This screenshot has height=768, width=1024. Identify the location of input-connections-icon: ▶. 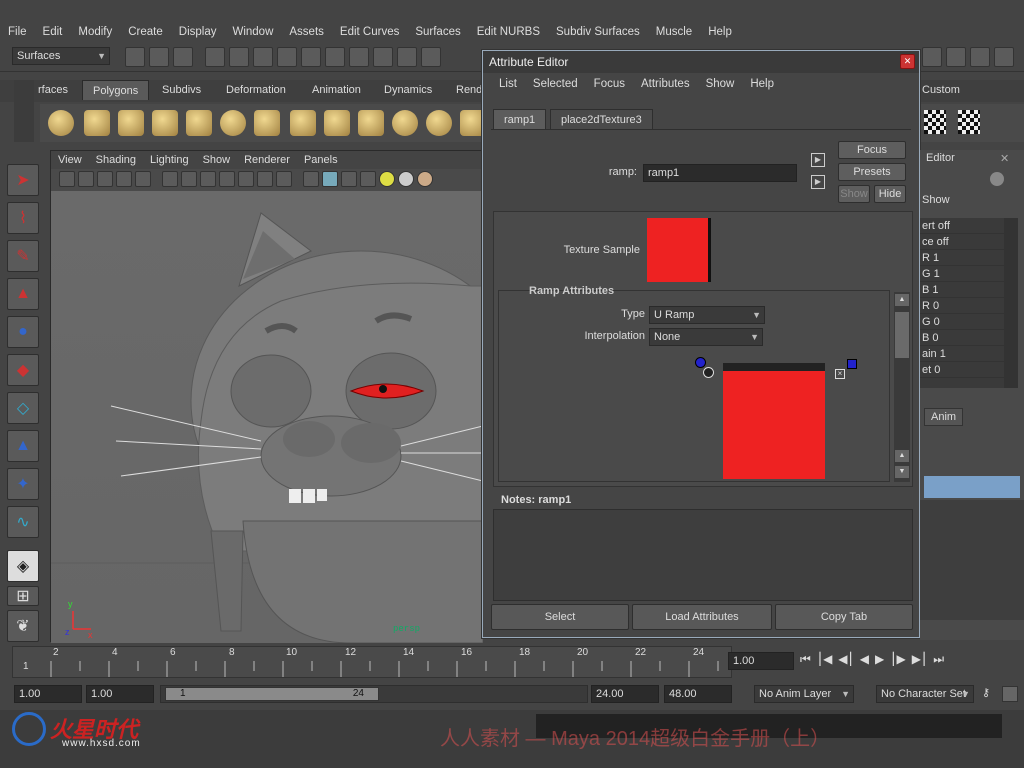
(818, 160).